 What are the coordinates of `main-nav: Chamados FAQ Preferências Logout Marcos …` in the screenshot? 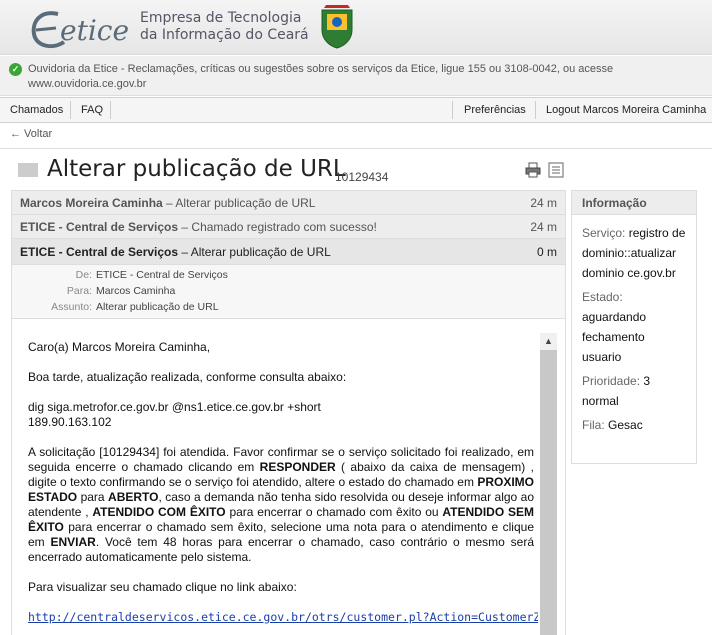 It's located at (356, 110).